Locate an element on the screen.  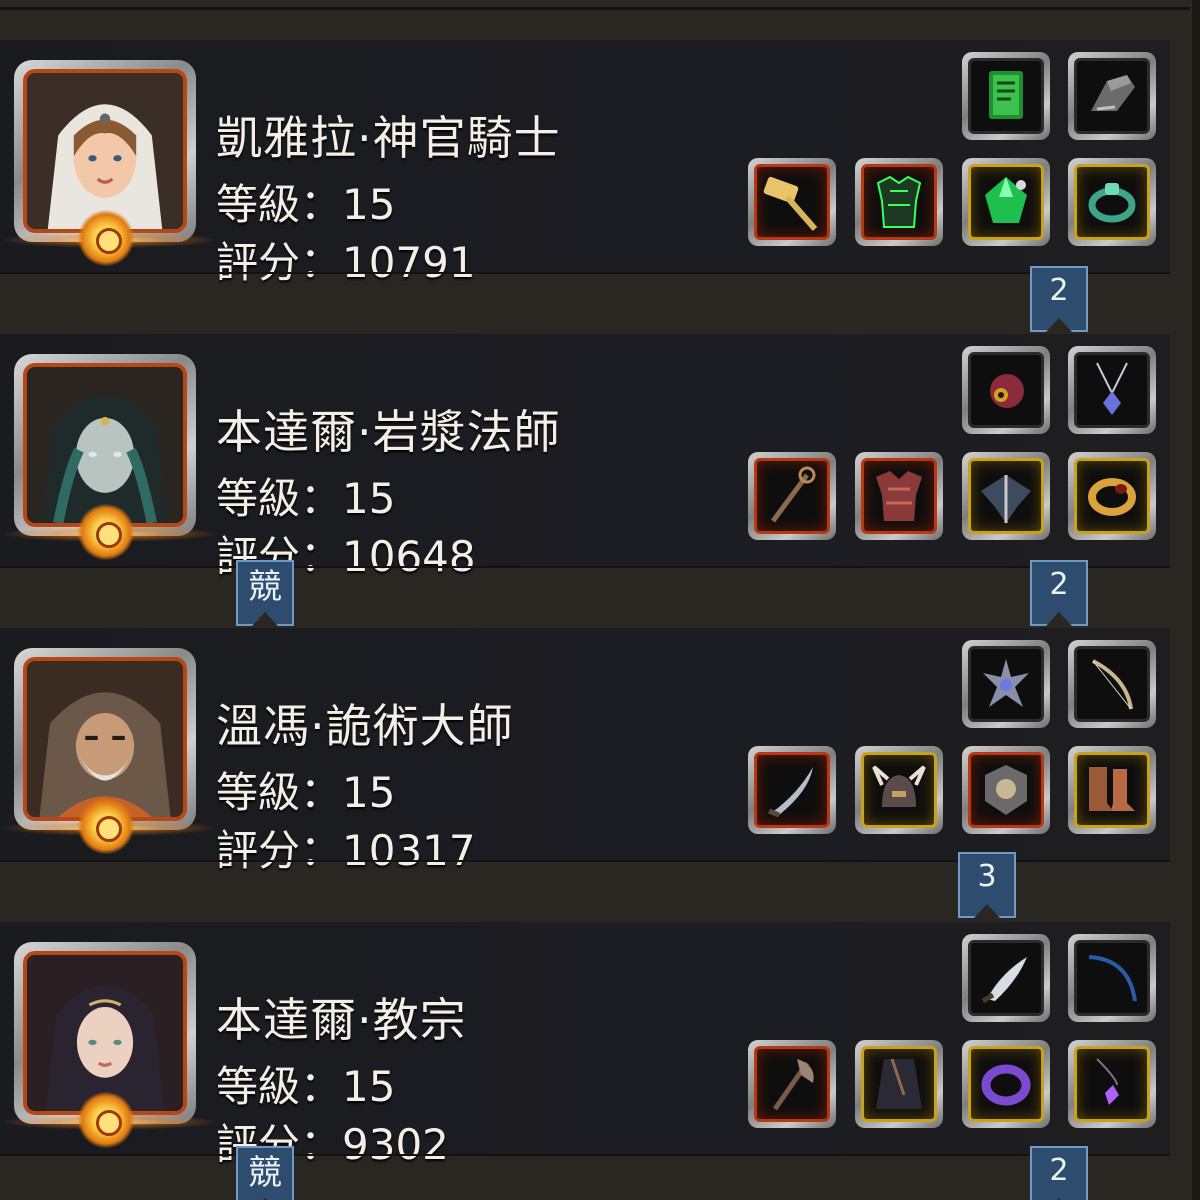
purple-bracelet-icon is located at coordinates (1006, 1084).